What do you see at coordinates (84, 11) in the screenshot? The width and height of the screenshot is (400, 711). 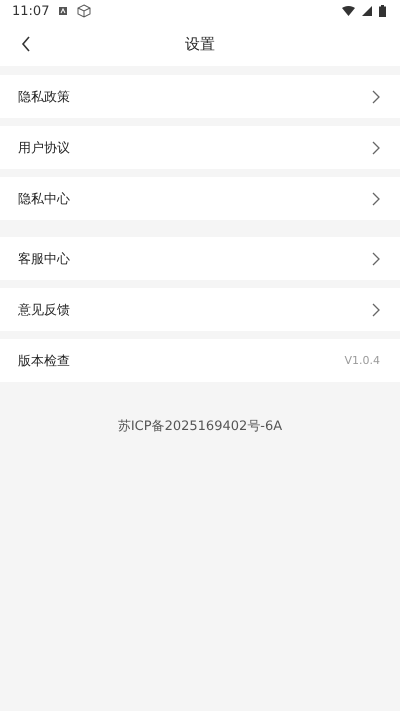 I see `cube-icon` at bounding box center [84, 11].